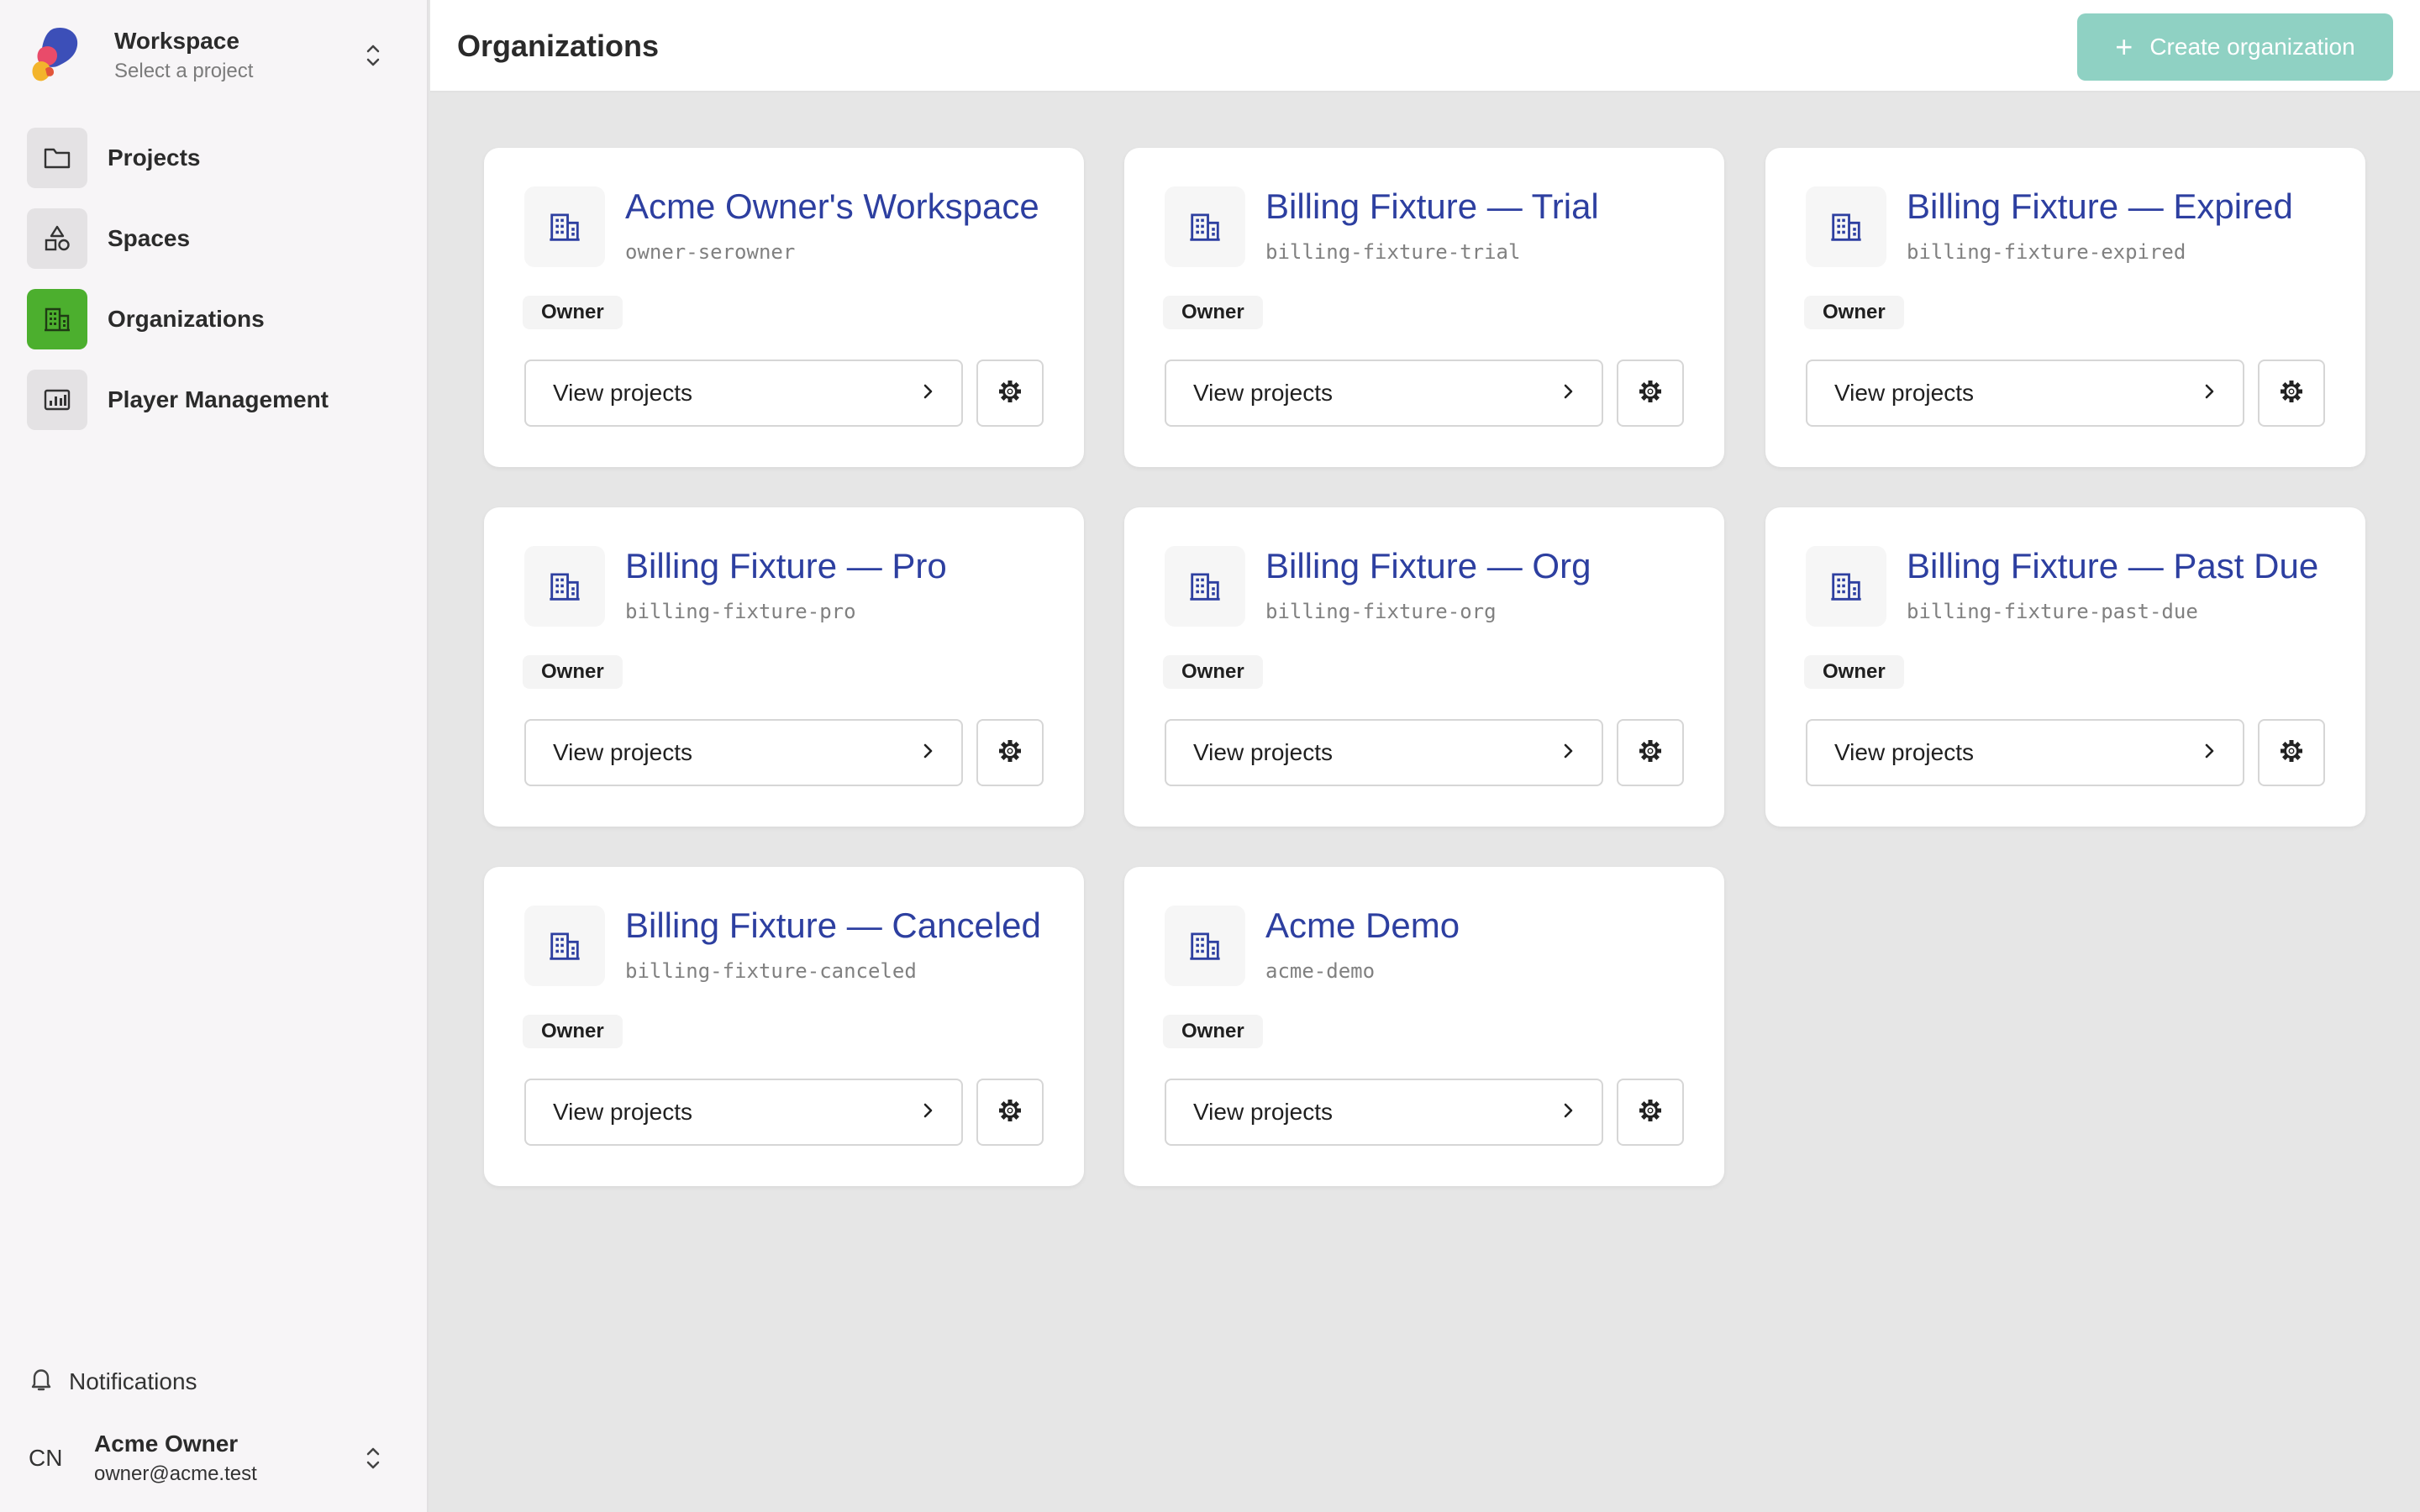  I want to click on notifications-label: Notifications, so click(133, 1381).